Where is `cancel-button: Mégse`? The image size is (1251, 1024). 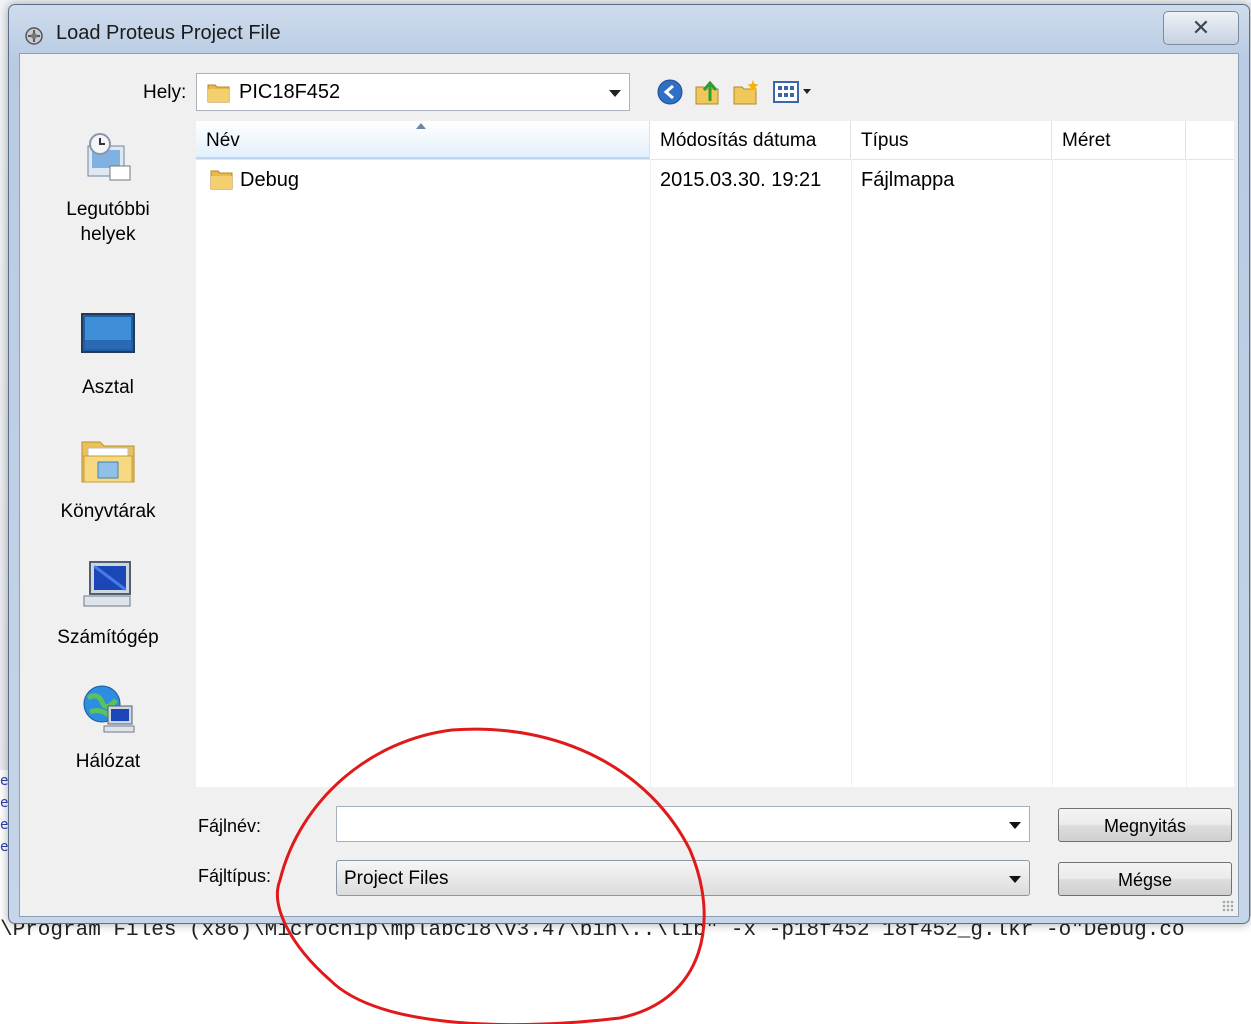 cancel-button: Mégse is located at coordinates (1145, 879).